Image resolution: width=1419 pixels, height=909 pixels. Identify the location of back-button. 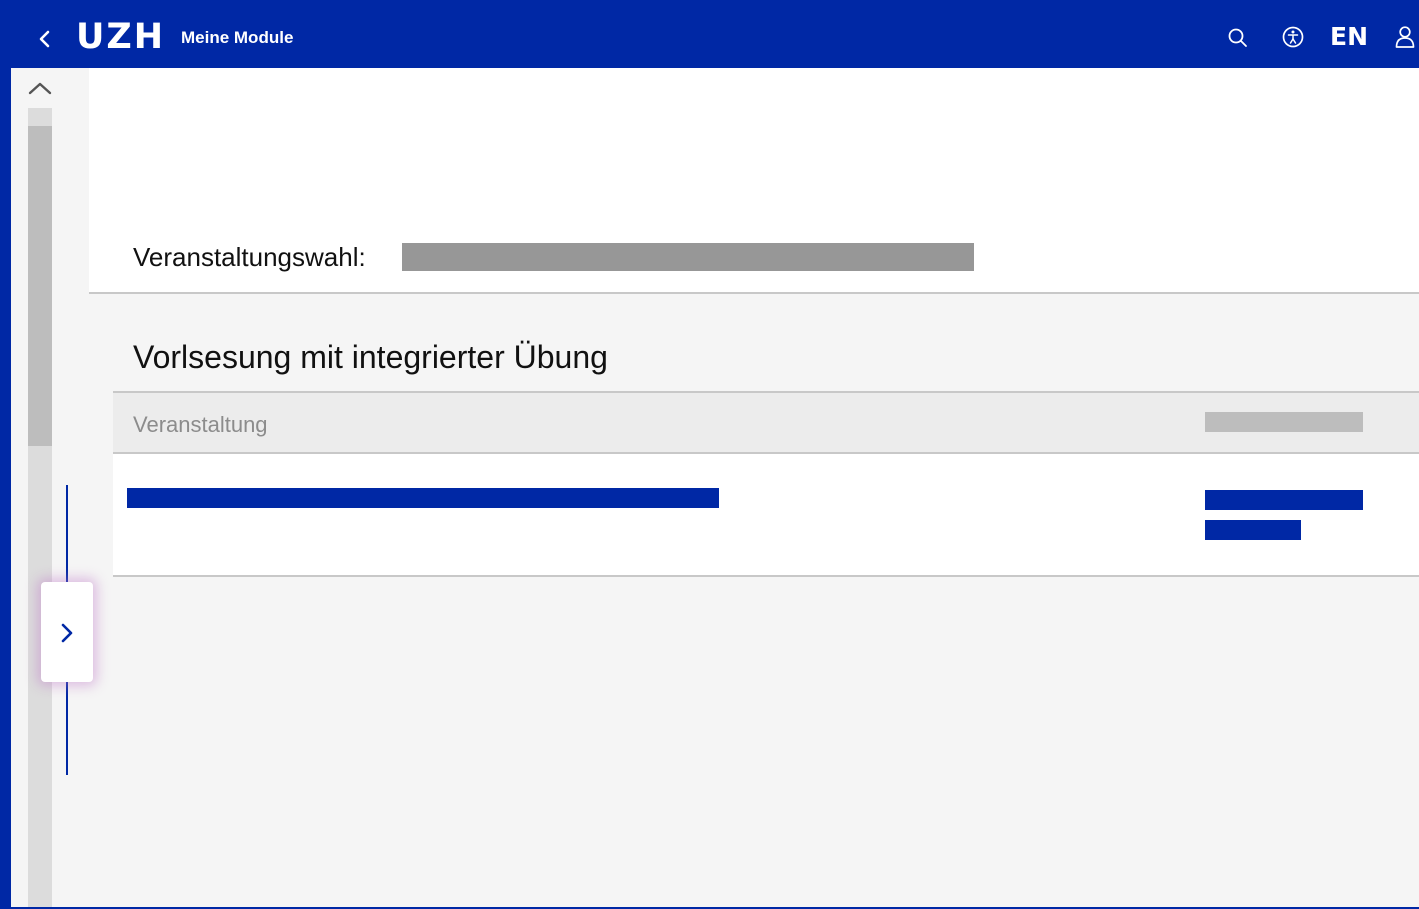
(45, 39).